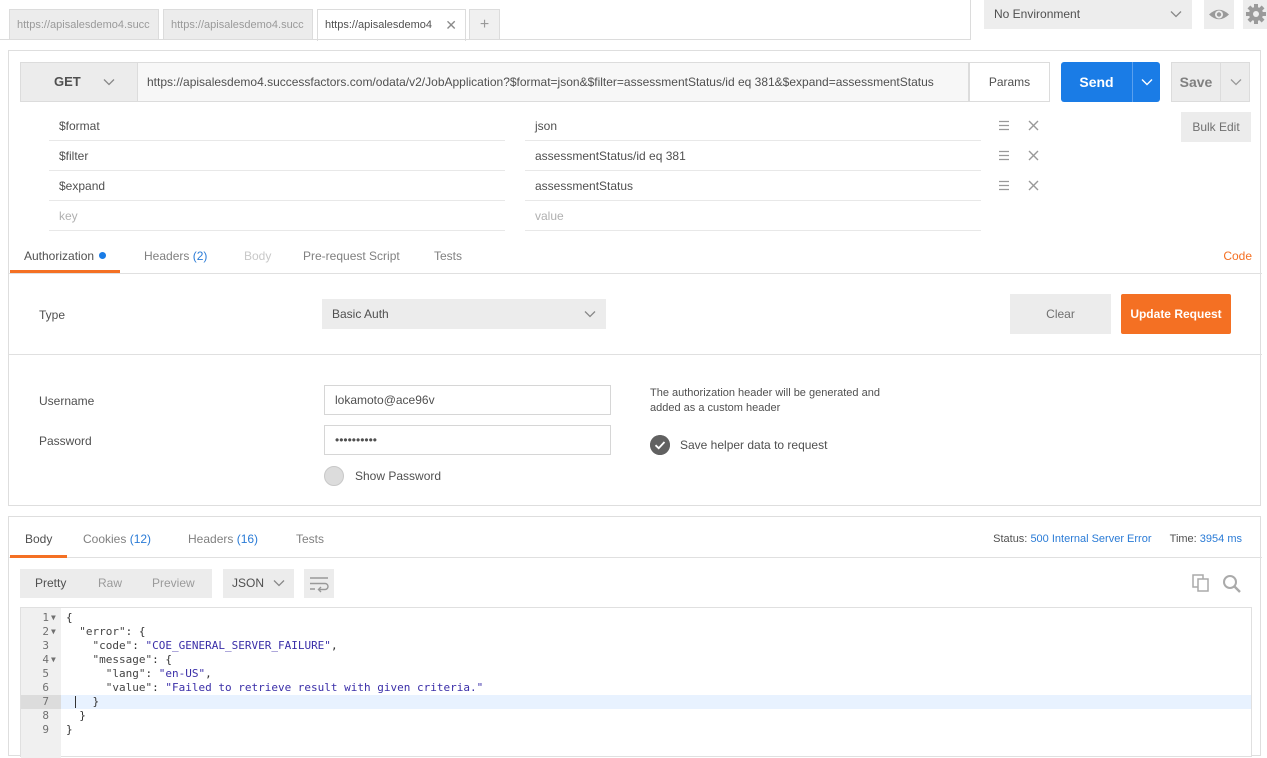 This screenshot has height=758, width=1267. I want to click on tab-headers: Headers (2), so click(175, 257).